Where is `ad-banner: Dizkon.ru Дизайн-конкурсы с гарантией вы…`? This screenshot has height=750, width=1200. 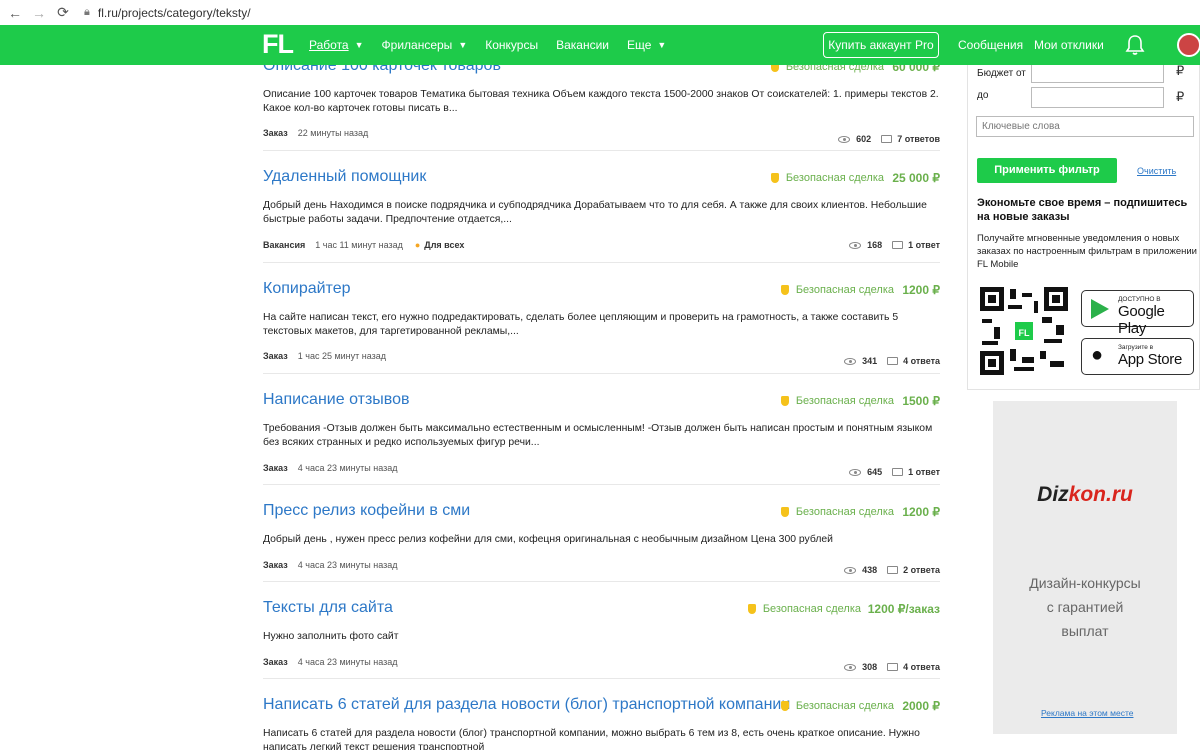 ad-banner: Dizkon.ru Дизайн-конкурсы с гарантией вы… is located at coordinates (1085, 567).